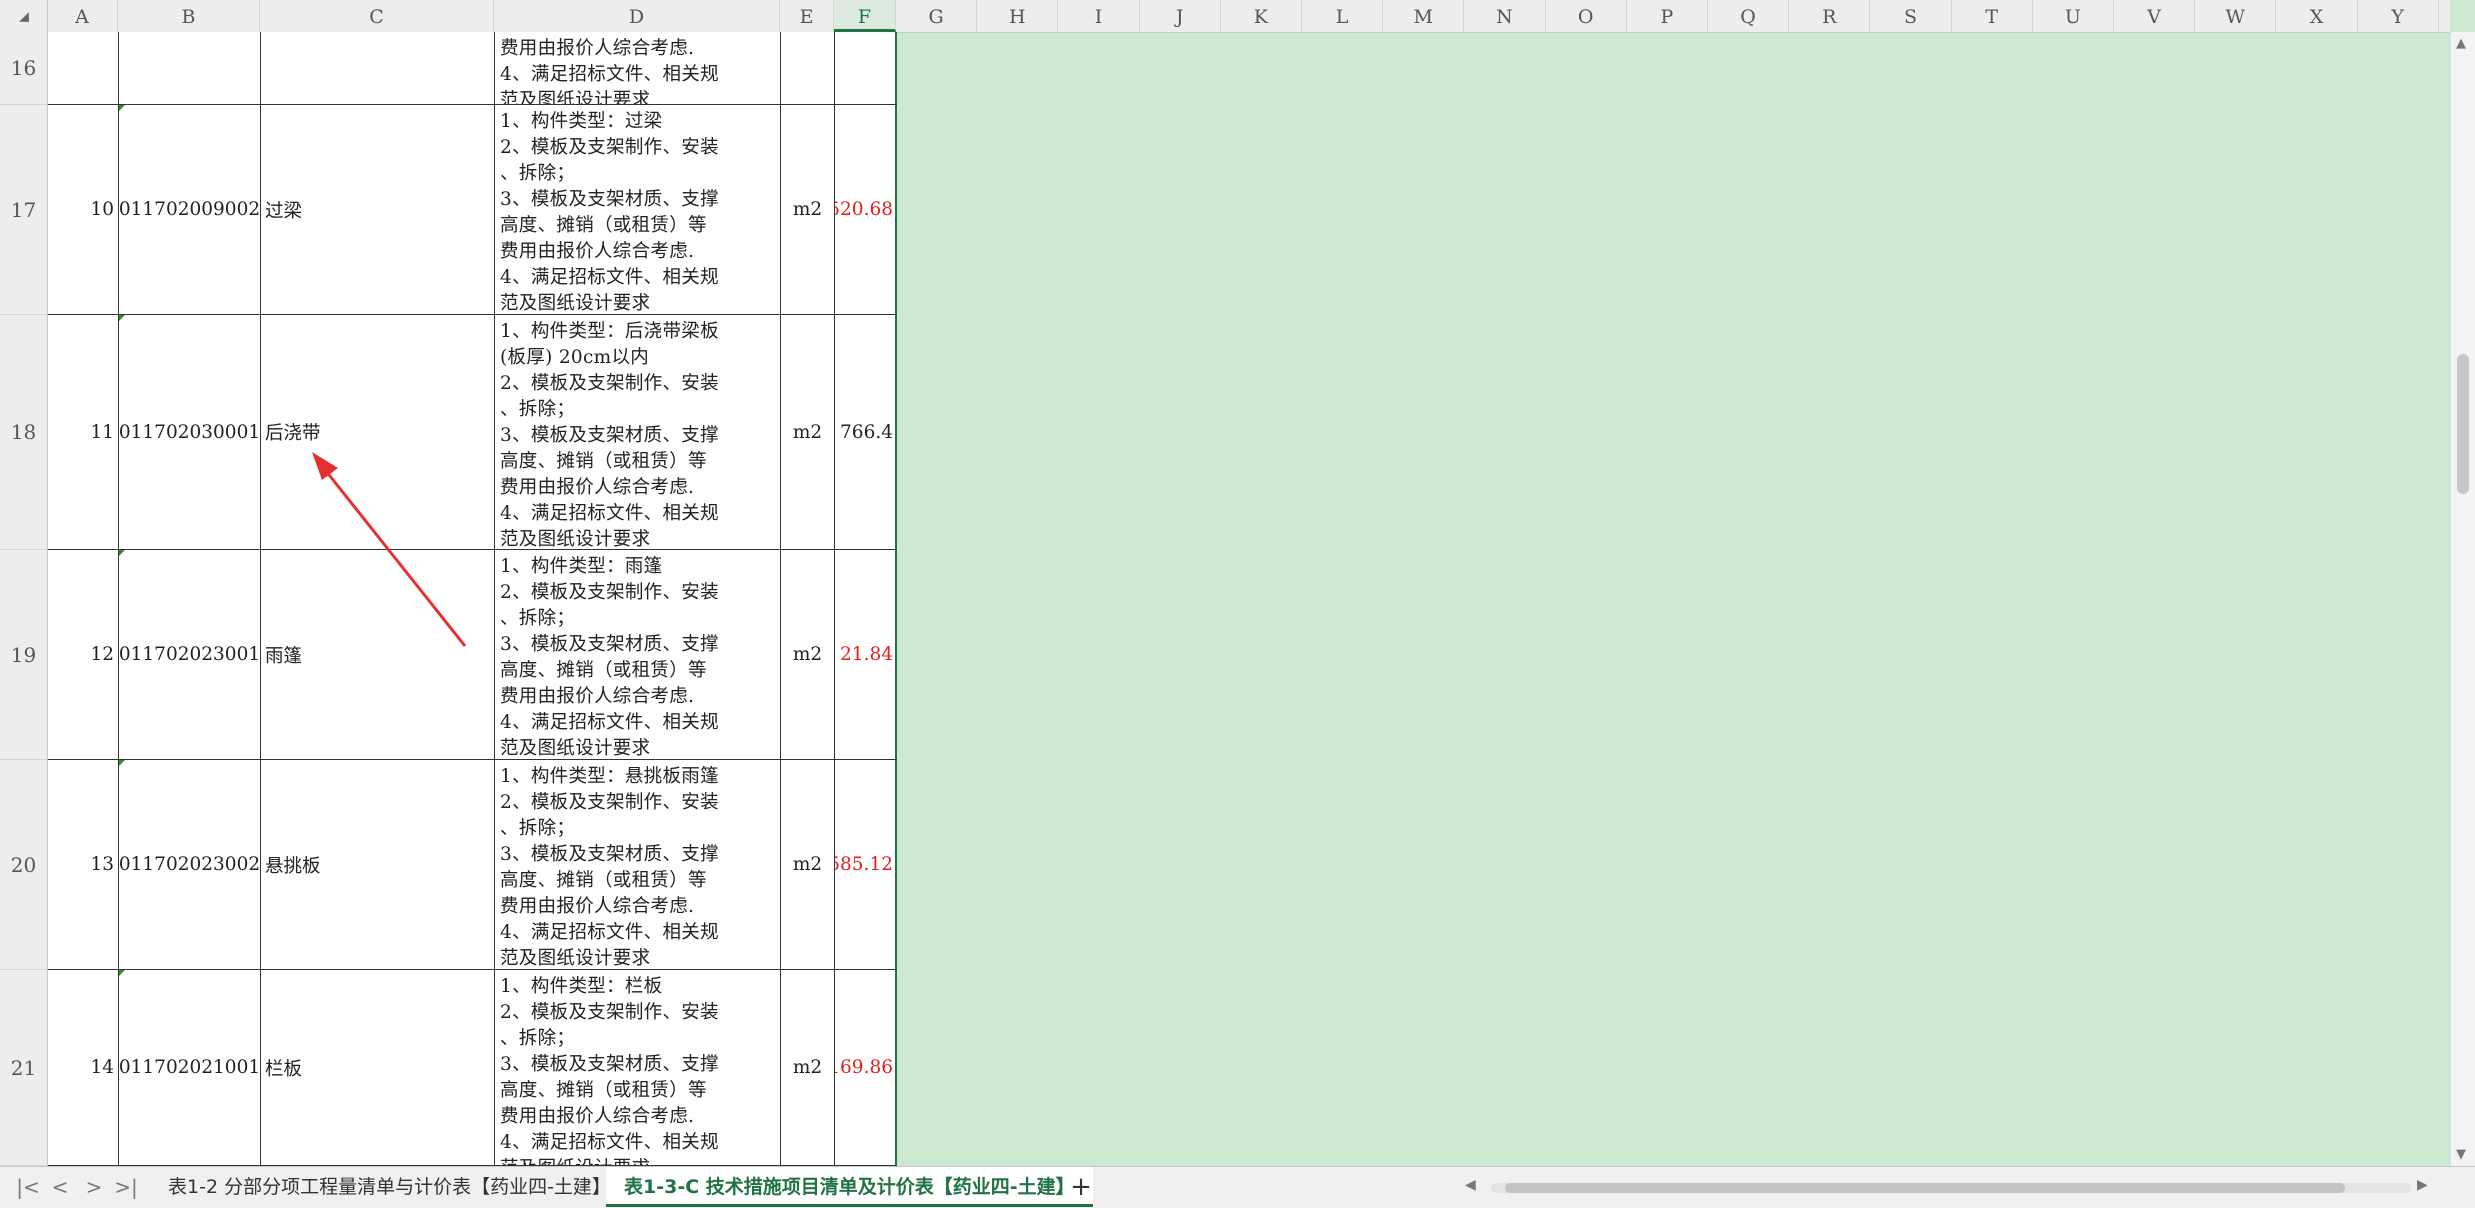 This screenshot has width=2475, height=1208. I want to click on prev-sheet-icon: <, so click(60, 1187).